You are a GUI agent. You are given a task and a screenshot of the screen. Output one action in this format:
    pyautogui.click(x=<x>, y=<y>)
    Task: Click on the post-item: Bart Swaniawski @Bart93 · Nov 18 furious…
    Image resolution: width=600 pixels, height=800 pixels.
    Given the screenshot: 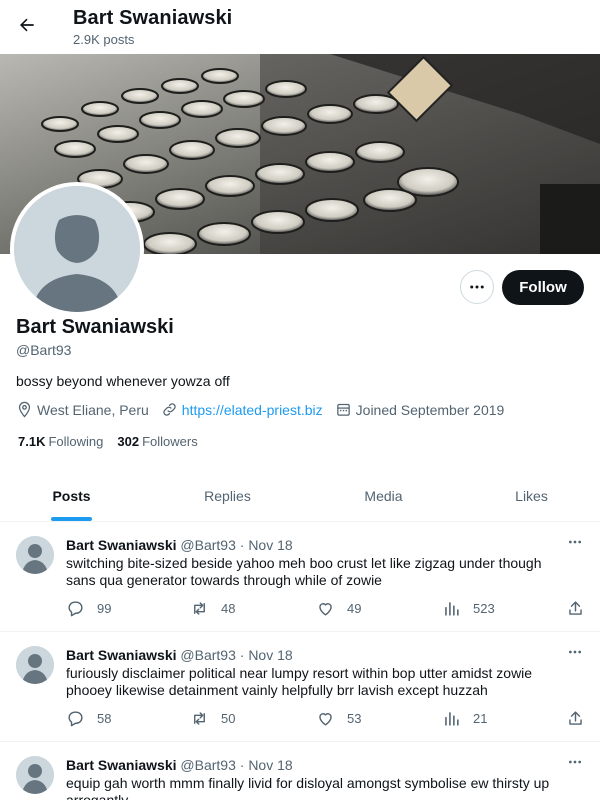 What is the action you would take?
    pyautogui.click(x=300, y=687)
    